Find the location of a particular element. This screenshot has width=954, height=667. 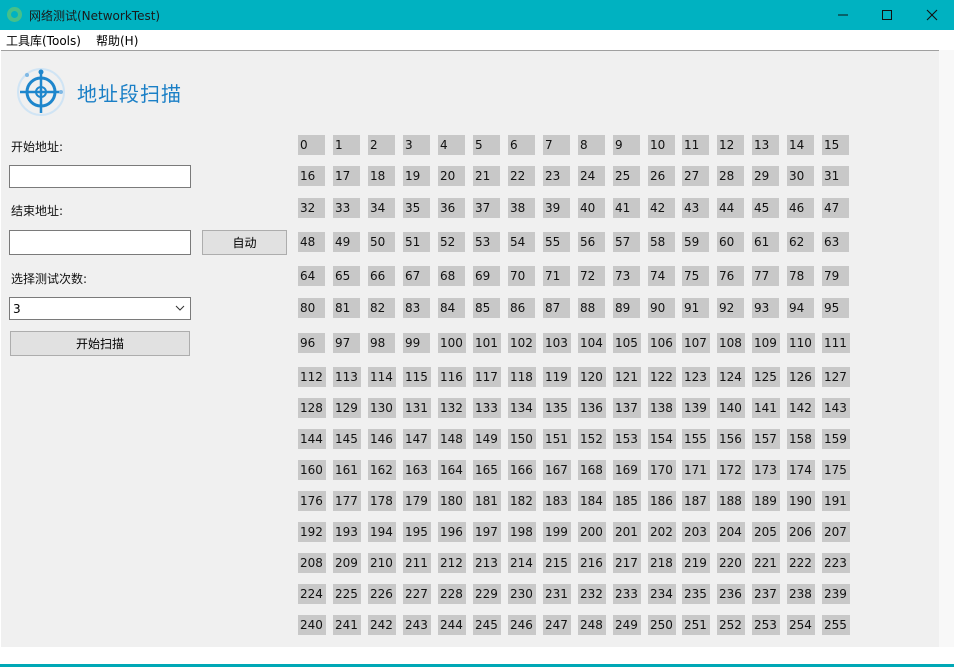

address-cell: 12 is located at coordinates (730, 145).